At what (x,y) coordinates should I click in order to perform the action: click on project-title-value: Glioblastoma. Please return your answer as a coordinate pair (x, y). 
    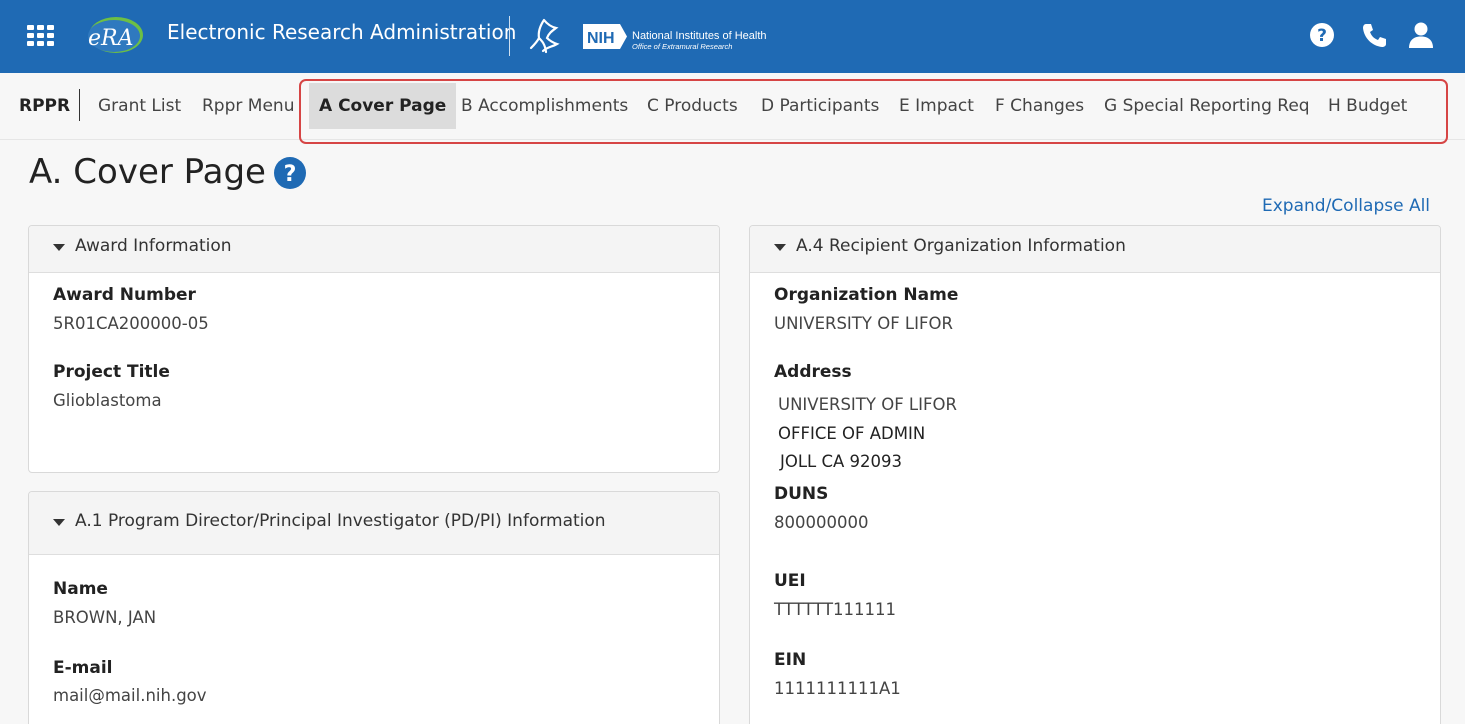
    Looking at the image, I should click on (107, 400).